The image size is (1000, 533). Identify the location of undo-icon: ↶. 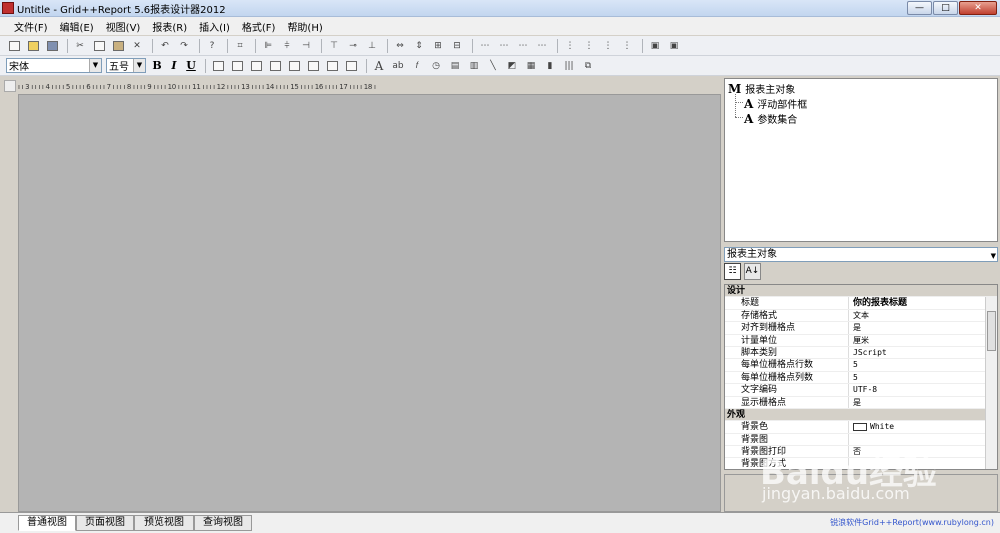
(165, 46).